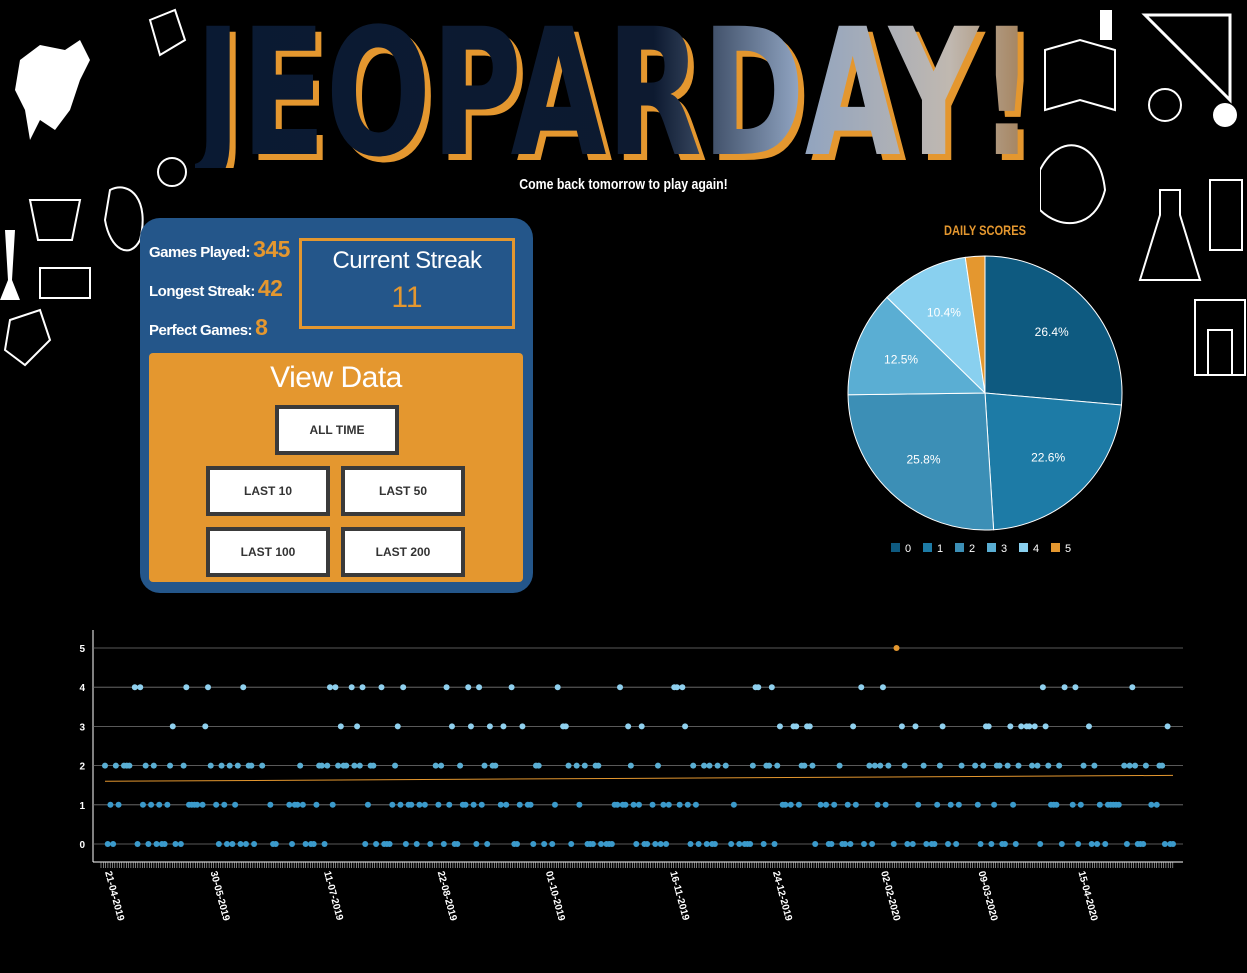 The image size is (1247, 973). I want to click on last-10-button: LAST 10, so click(268, 491).